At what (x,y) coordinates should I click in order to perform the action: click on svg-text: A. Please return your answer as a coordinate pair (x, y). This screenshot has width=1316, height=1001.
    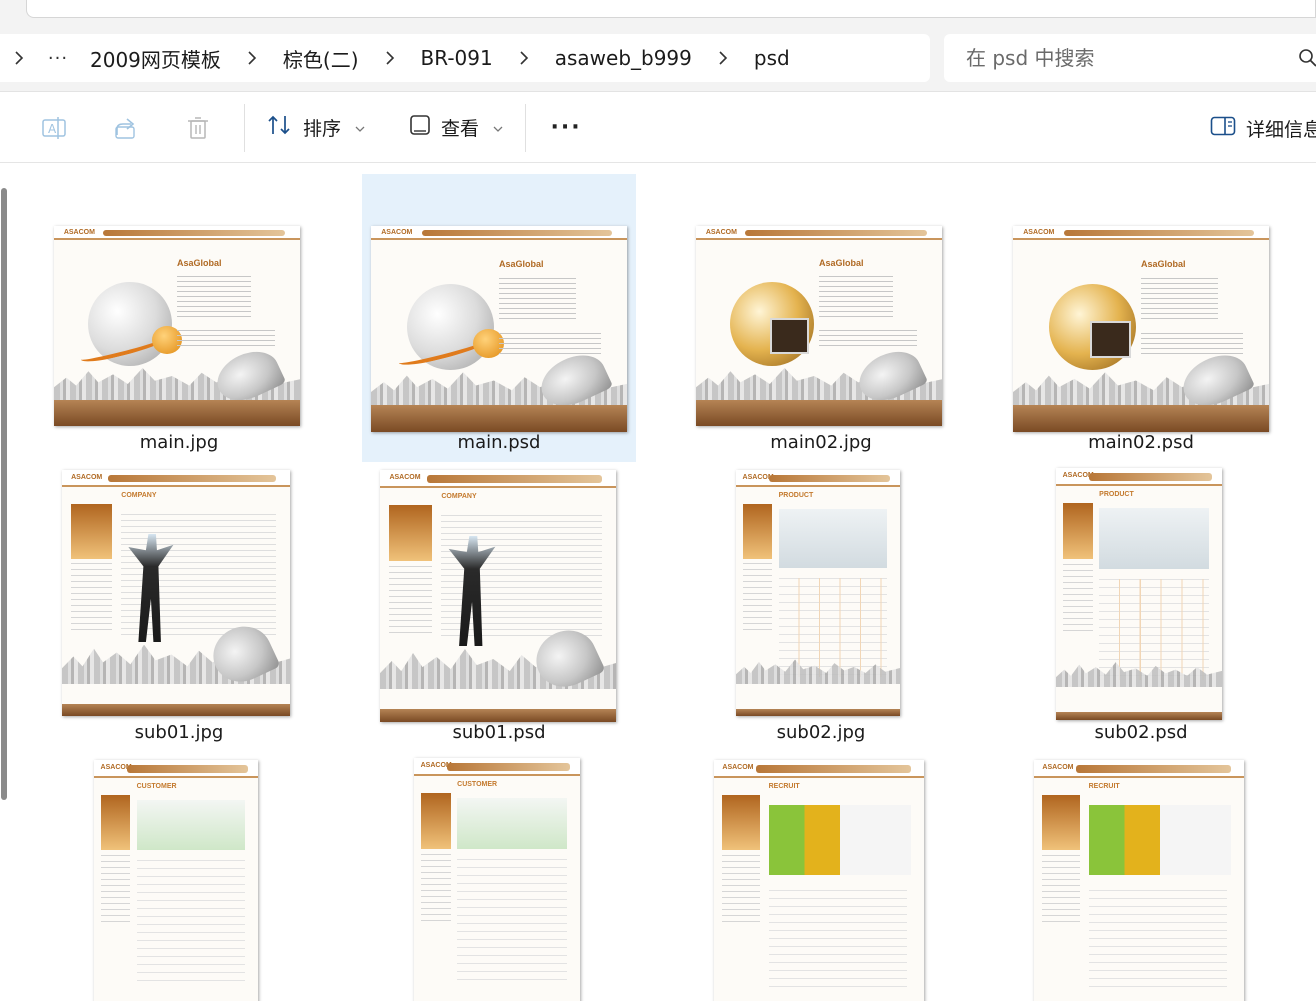
    Looking at the image, I should click on (52, 129).